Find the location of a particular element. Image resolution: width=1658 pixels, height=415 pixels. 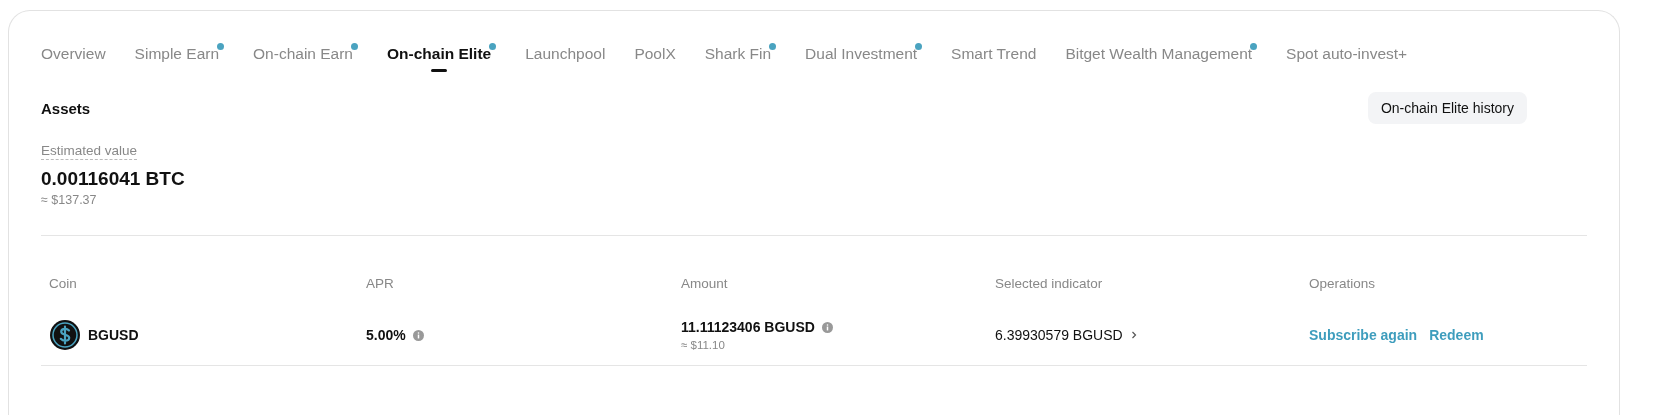

tab: Spot auto-invest+ is located at coordinates (1347, 58).